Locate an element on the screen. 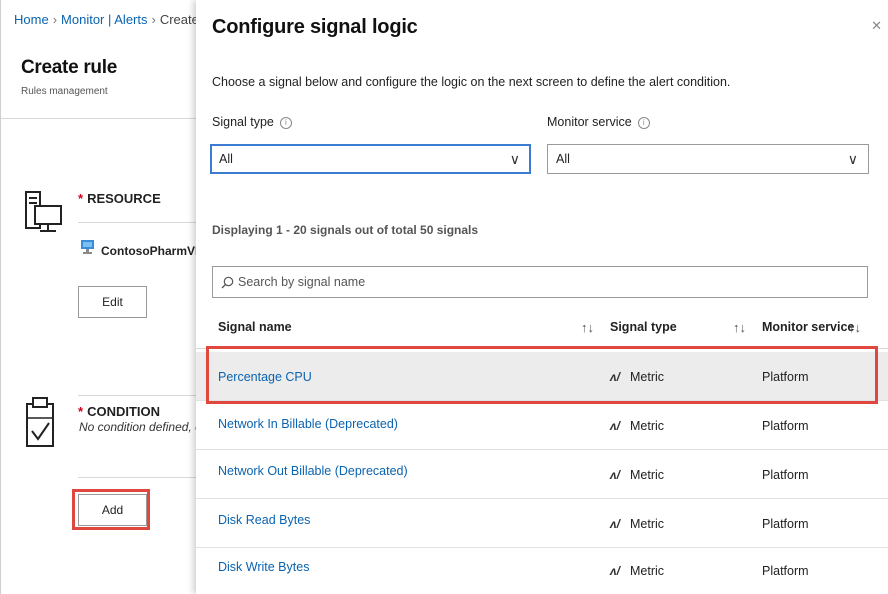  condition-section-label: * CONDITION is located at coordinates (119, 411).